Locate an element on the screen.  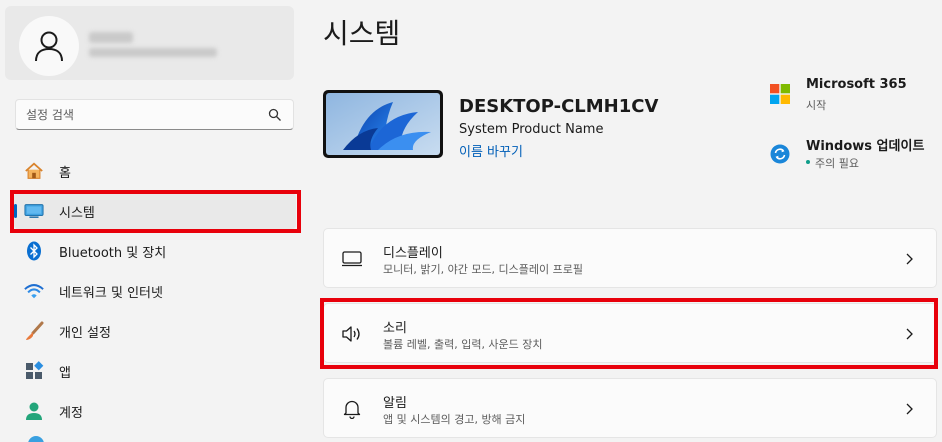
setting-title: 소리 is located at coordinates (395, 328).